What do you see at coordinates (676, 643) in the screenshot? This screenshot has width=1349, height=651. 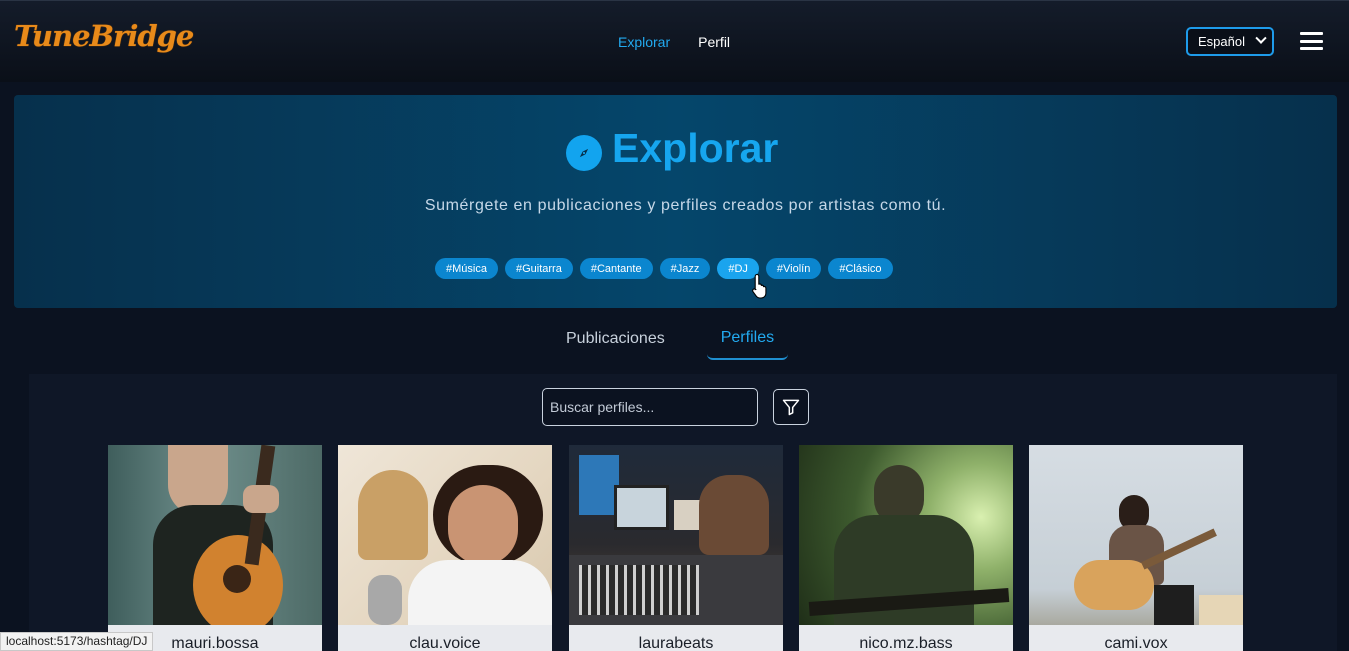 I see `profile-username: laurabeats` at bounding box center [676, 643].